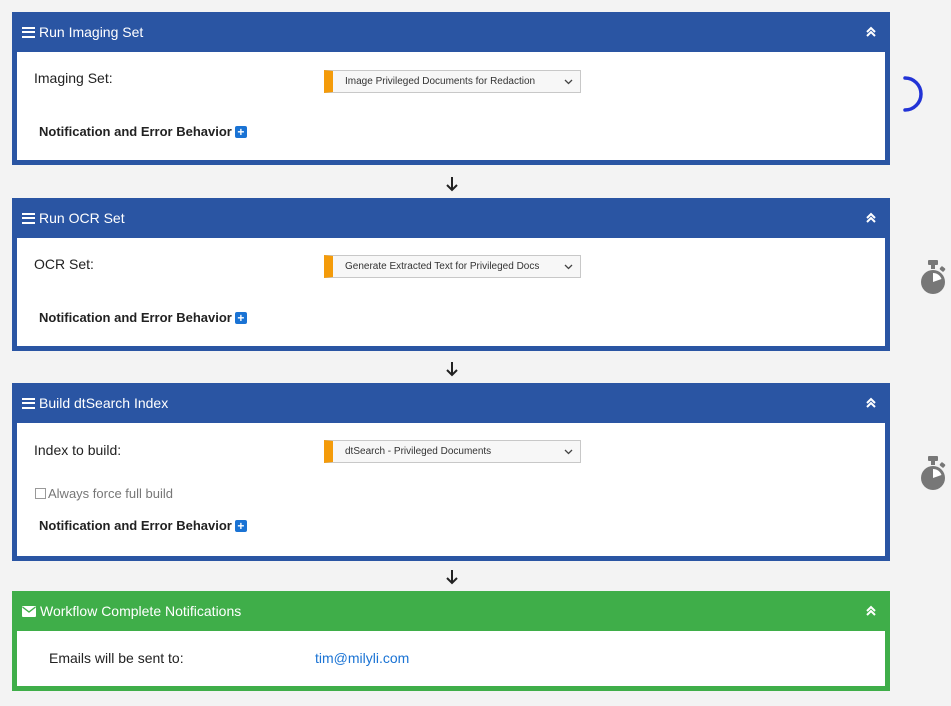  I want to click on checkbox-box, so click(40, 493).